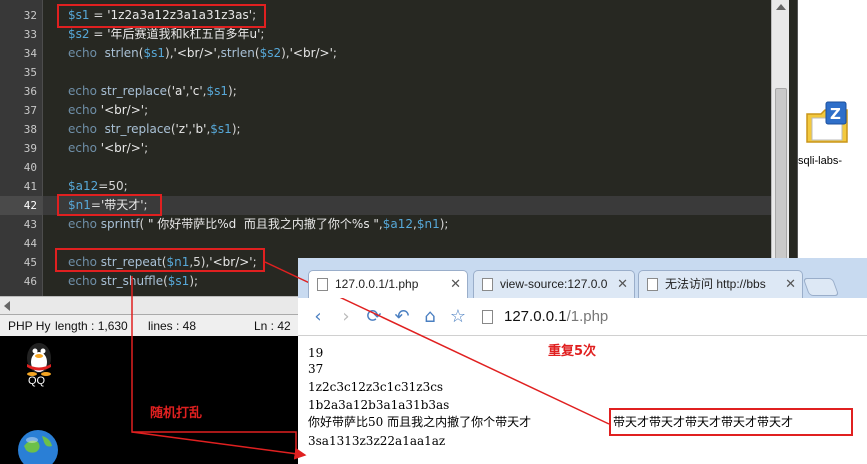  What do you see at coordinates (379, 405) in the screenshot?
I see `output-line: 1b2a3a12b3a1a31b3as` at bounding box center [379, 405].